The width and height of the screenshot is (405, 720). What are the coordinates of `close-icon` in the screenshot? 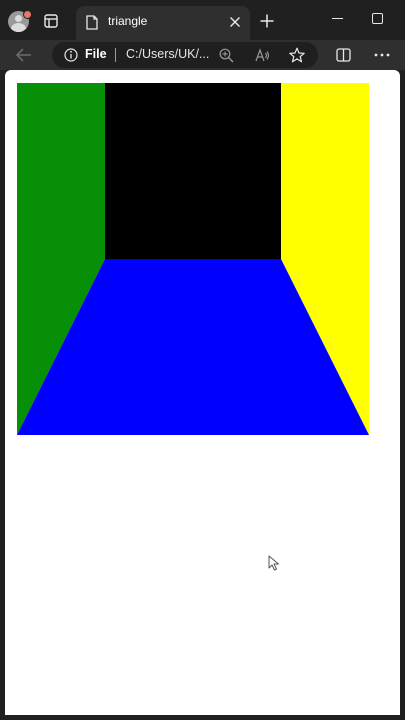 It's located at (235, 22).